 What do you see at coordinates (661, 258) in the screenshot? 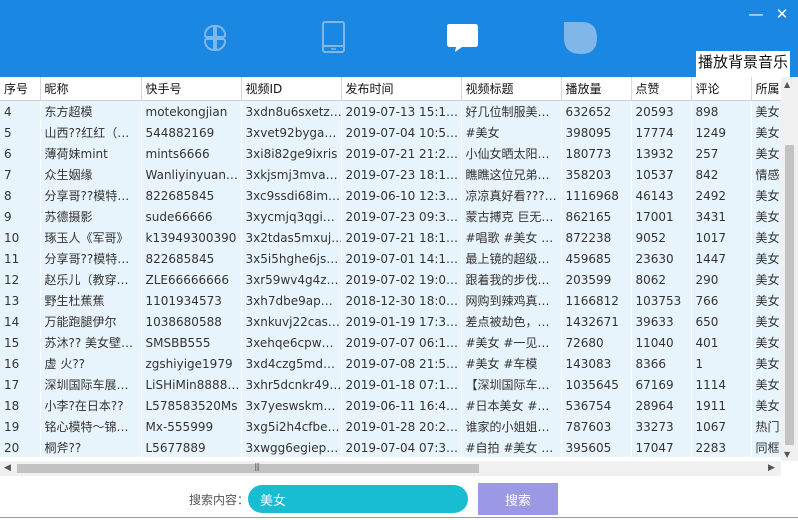
I see `table-cell: 23630` at bounding box center [661, 258].